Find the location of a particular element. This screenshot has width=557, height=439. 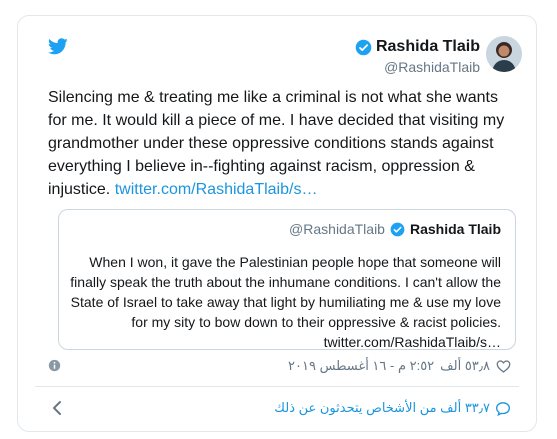

conversation-link: ٣٣٫٧ ألف من الأشخاص يتحدثون عن ذلك is located at coordinates (392, 408).